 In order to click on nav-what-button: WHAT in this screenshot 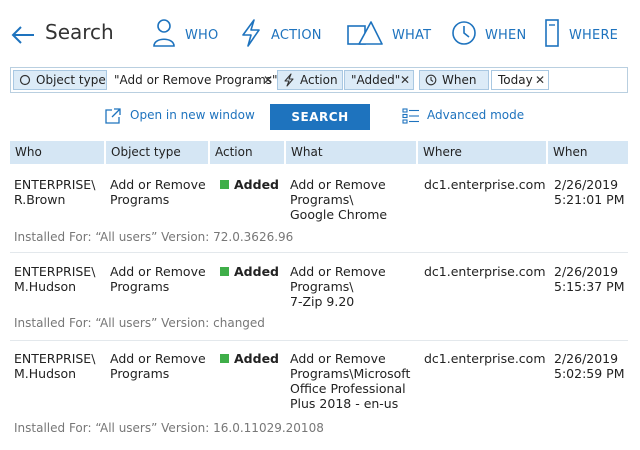, I will do `click(390, 35)`.